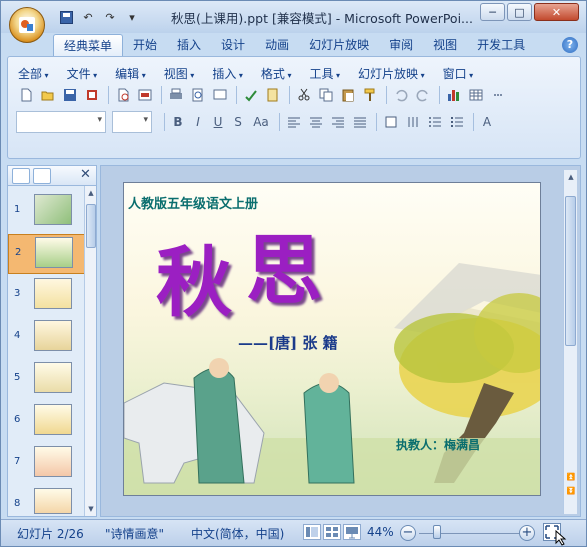 This screenshot has height=547, width=587. What do you see at coordinates (401, 45) in the screenshot?
I see `tab-review: 审阅` at bounding box center [401, 45].